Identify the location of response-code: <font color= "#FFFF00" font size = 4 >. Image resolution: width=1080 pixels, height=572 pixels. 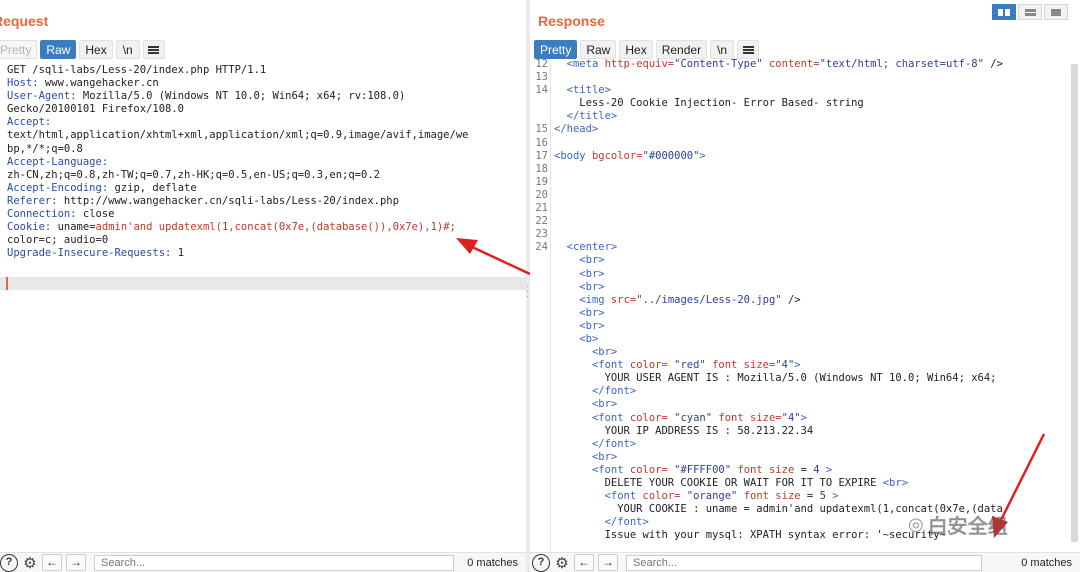
(712, 469).